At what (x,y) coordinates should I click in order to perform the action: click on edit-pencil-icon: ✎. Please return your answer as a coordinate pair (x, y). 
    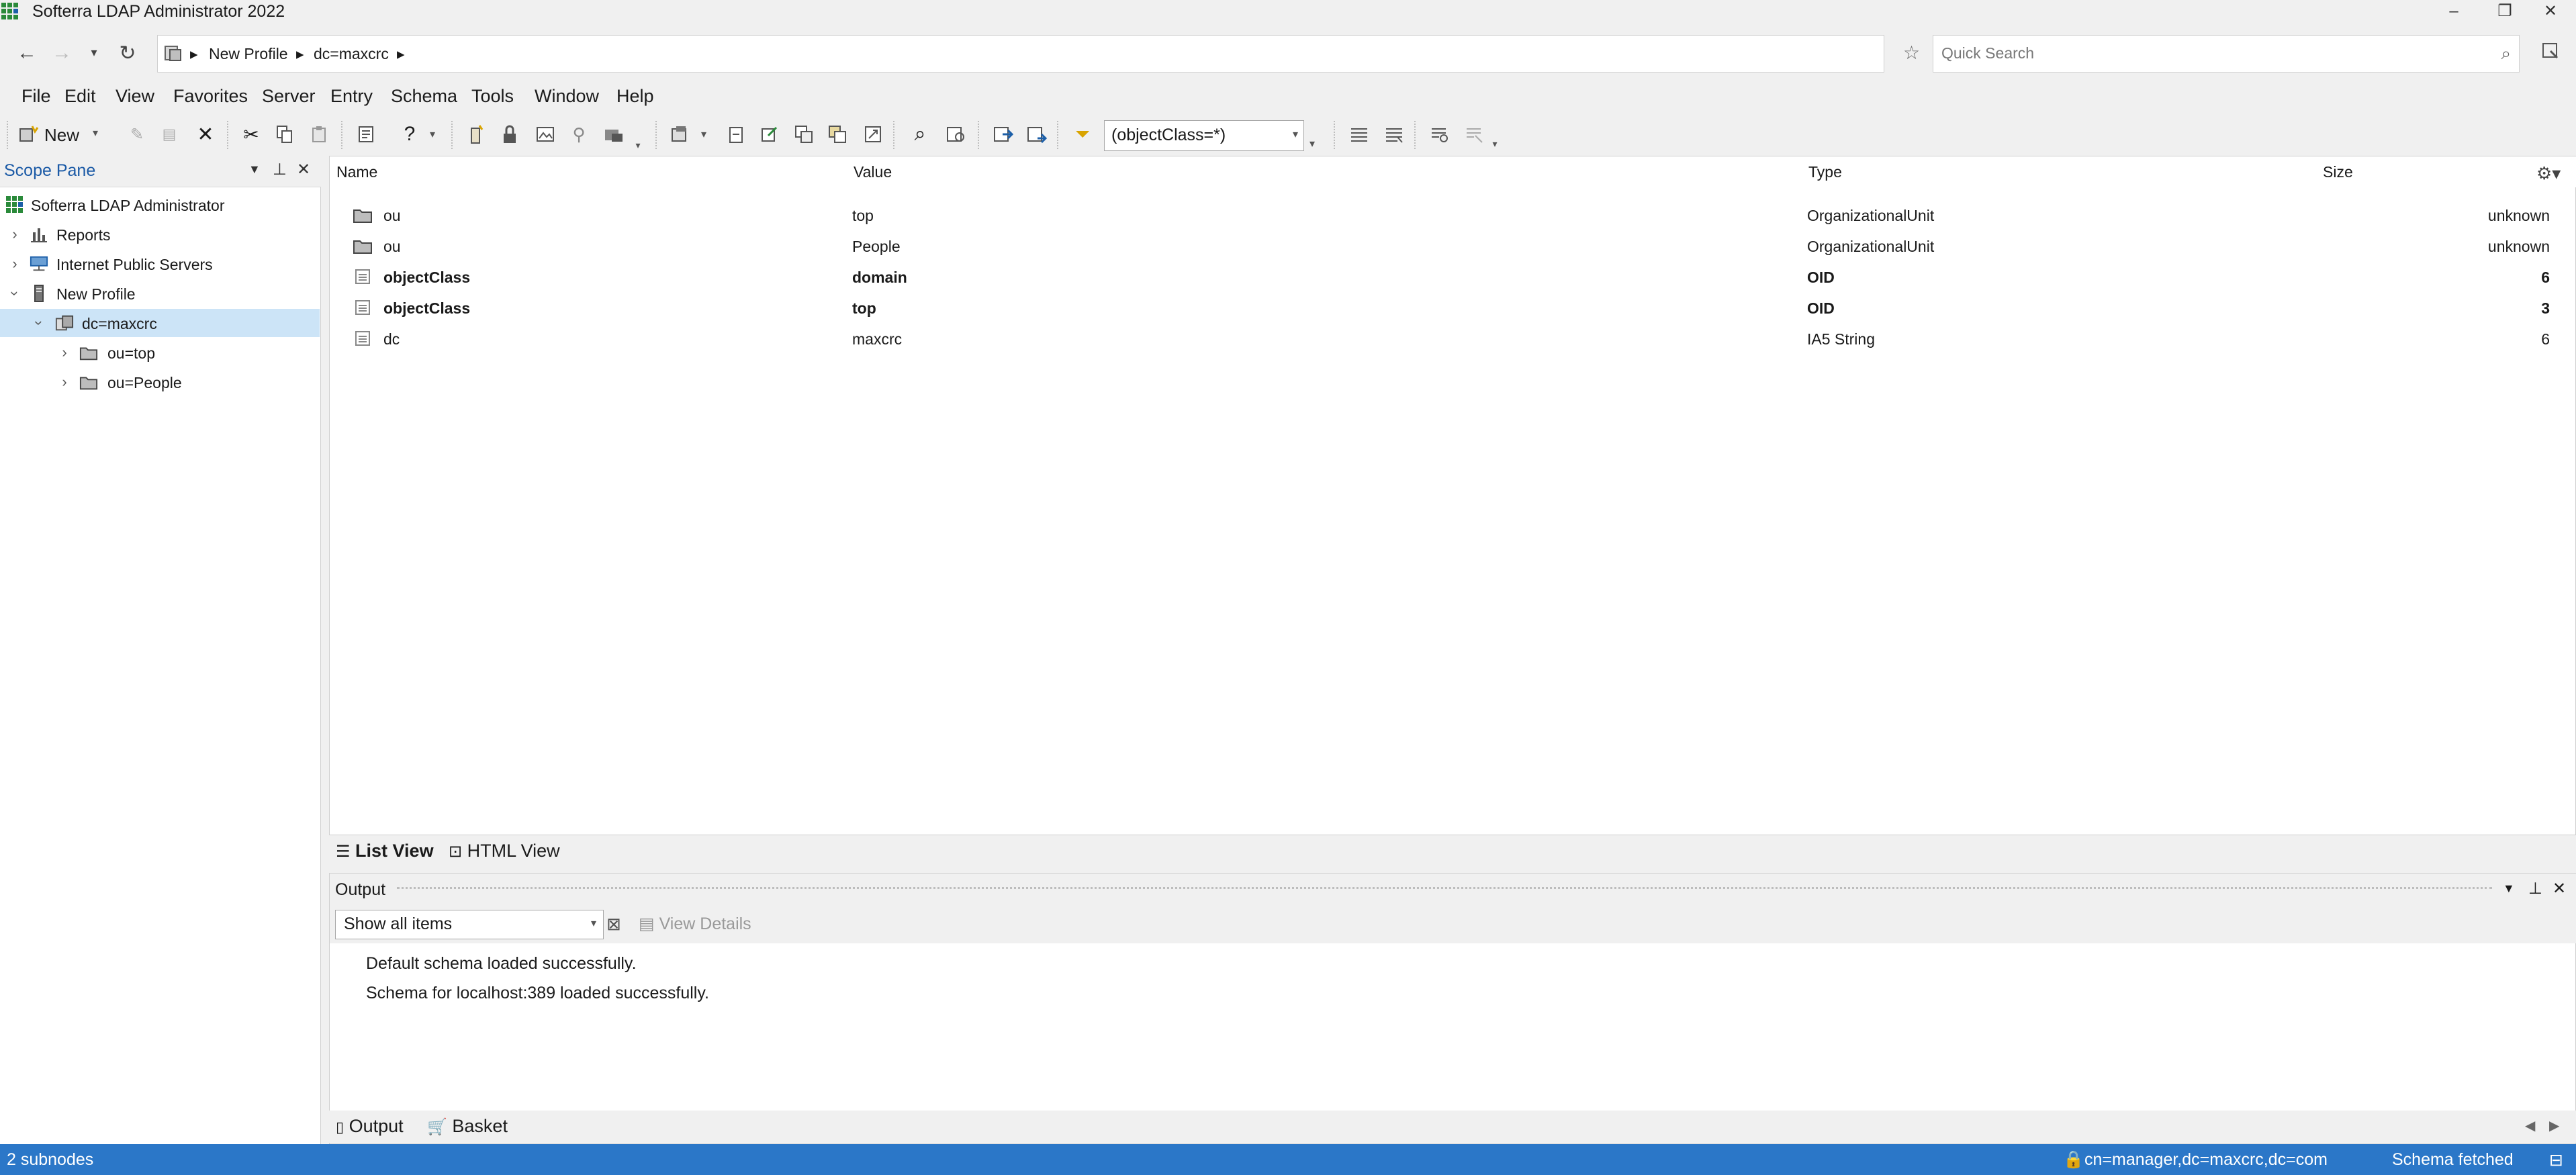
    Looking at the image, I should click on (137, 134).